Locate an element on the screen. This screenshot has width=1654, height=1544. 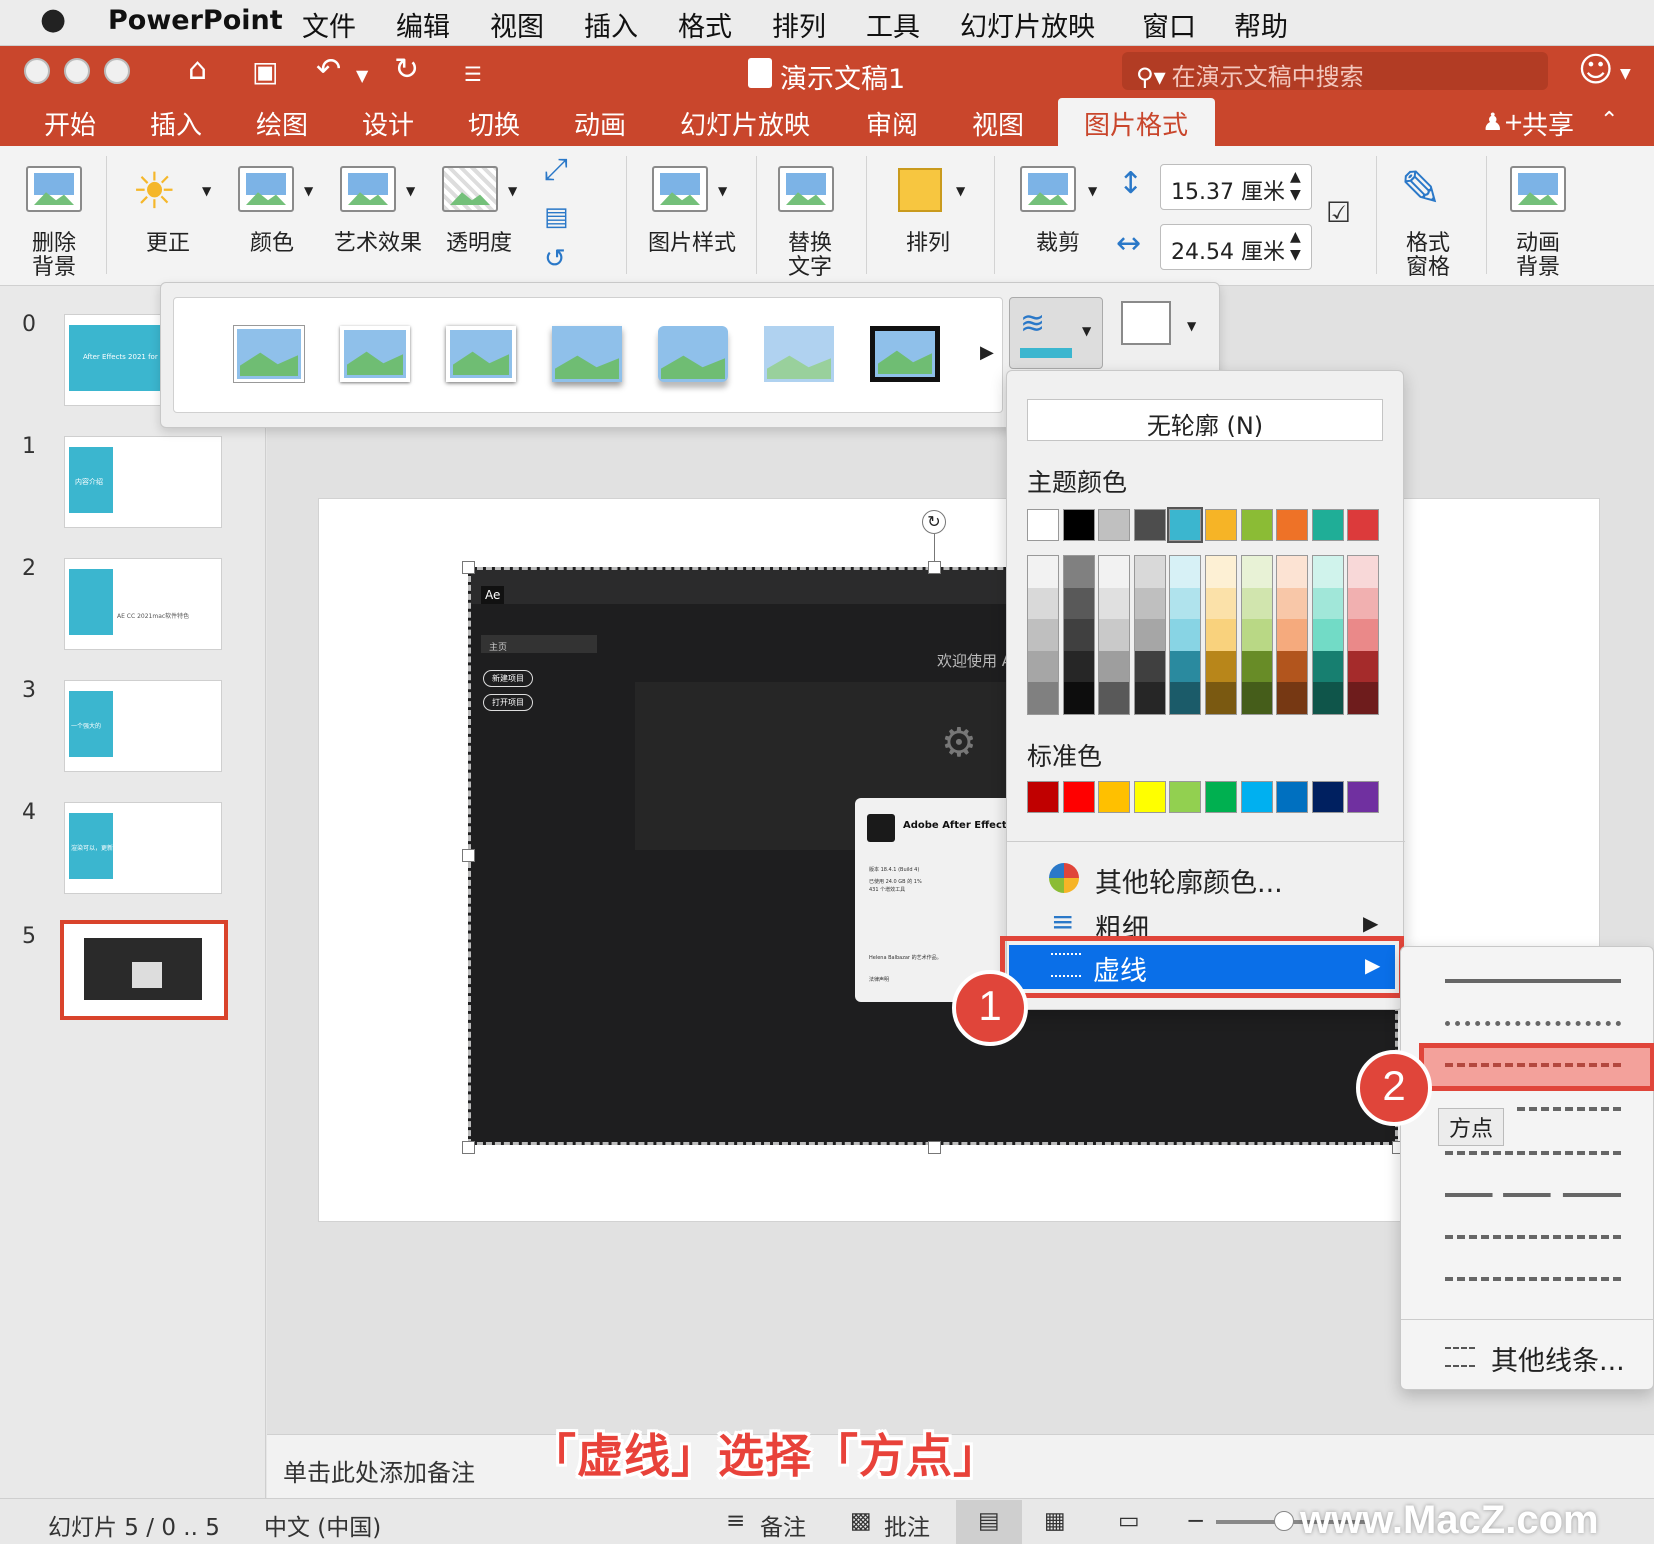
crop-dropdown-icon: ▼ is located at coordinates (1092, 191).